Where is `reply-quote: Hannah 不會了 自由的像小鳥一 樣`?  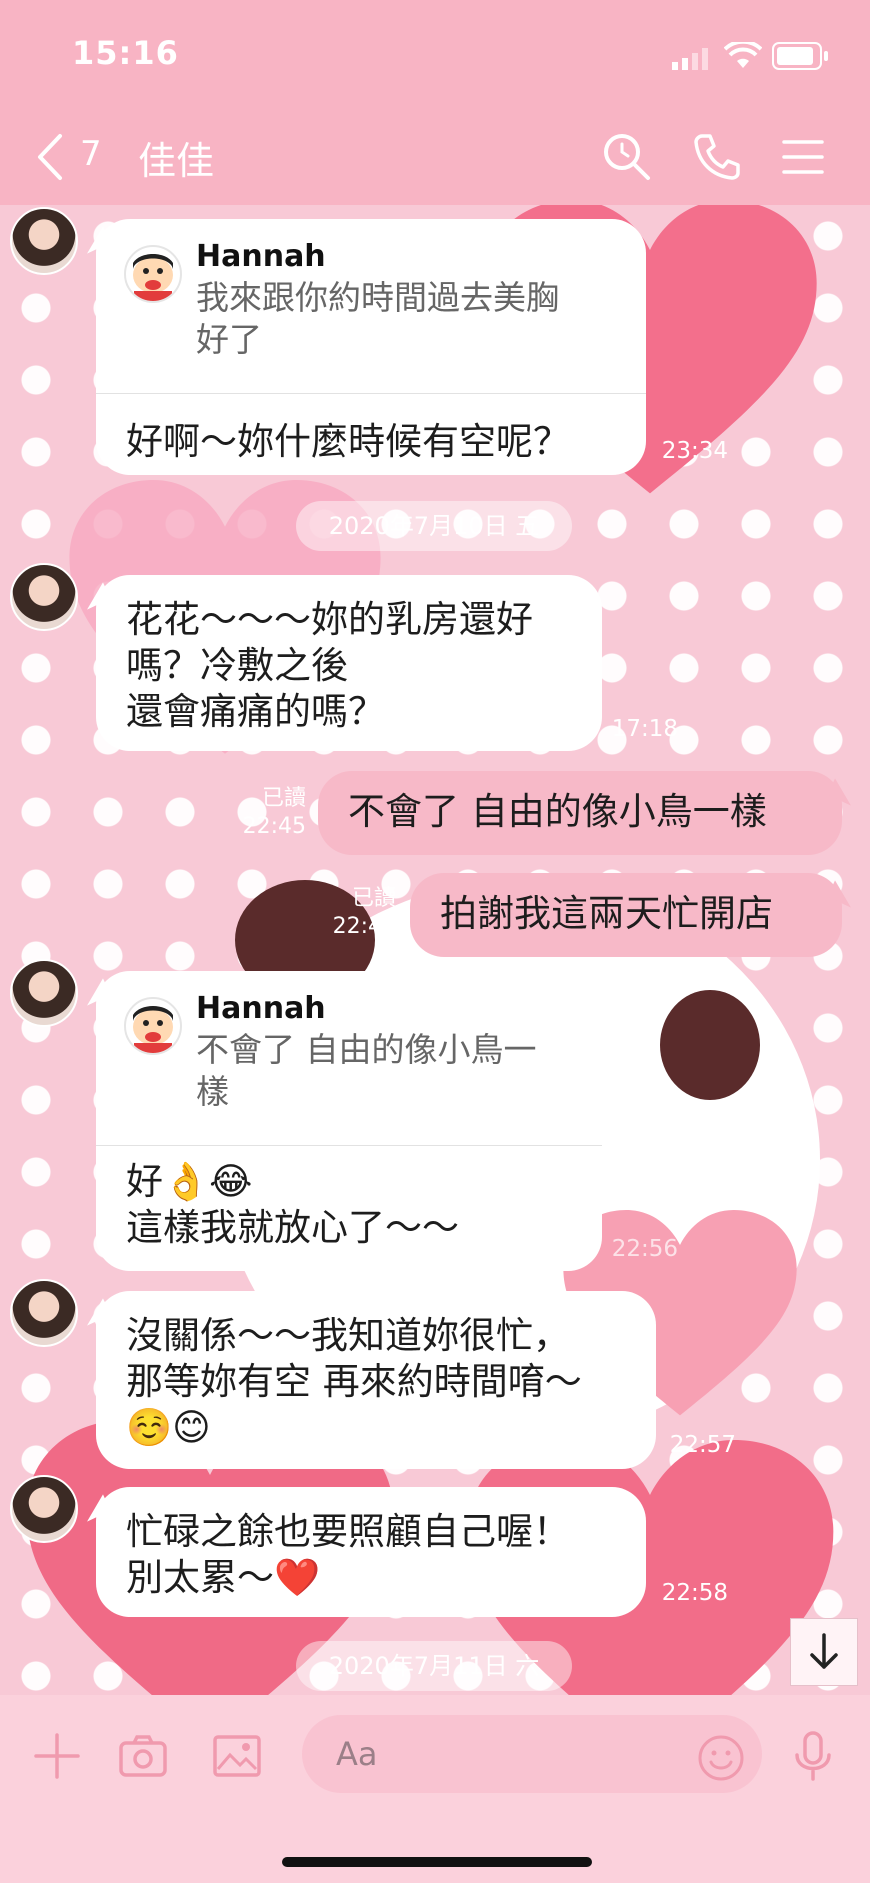 reply-quote: Hannah 不會了 自由的像小鳥一 樣 is located at coordinates (349, 1058).